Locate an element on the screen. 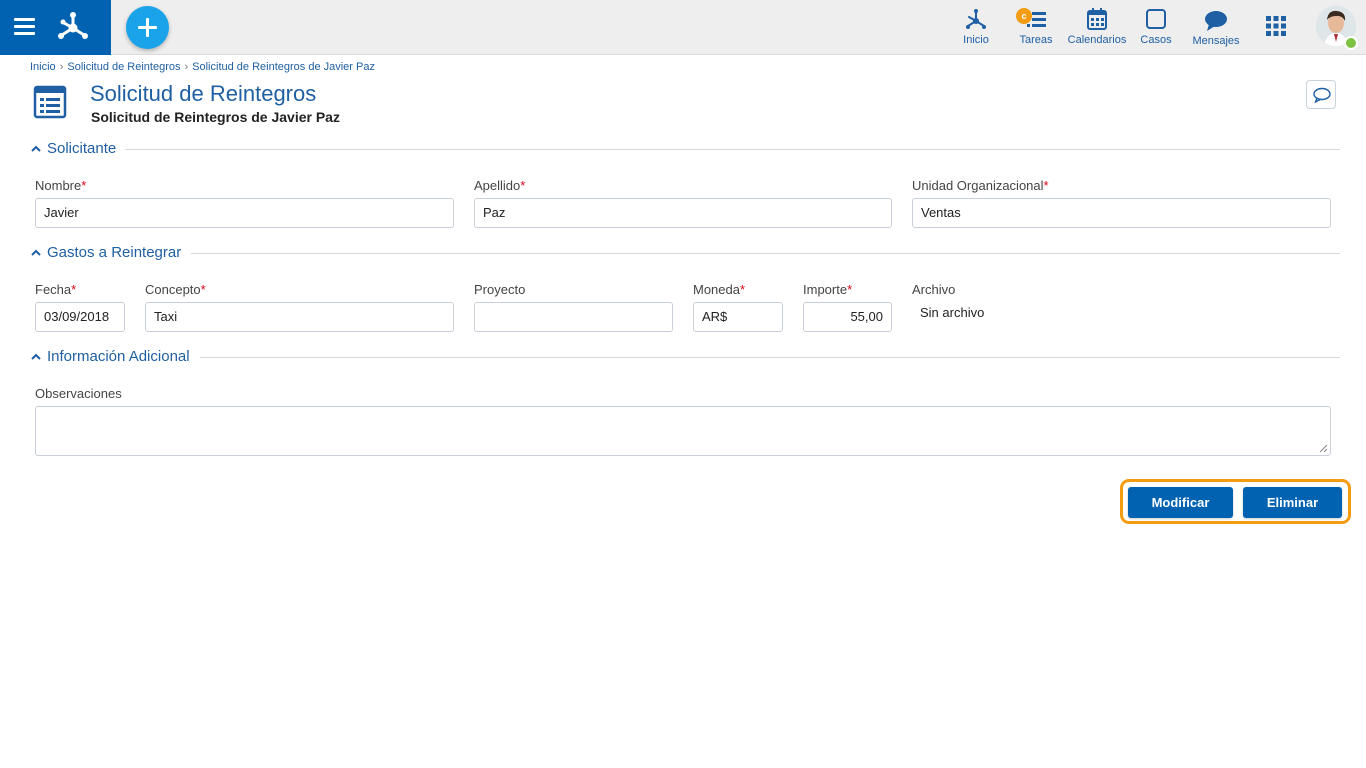 The image size is (1366, 768). add-button is located at coordinates (147, 27).